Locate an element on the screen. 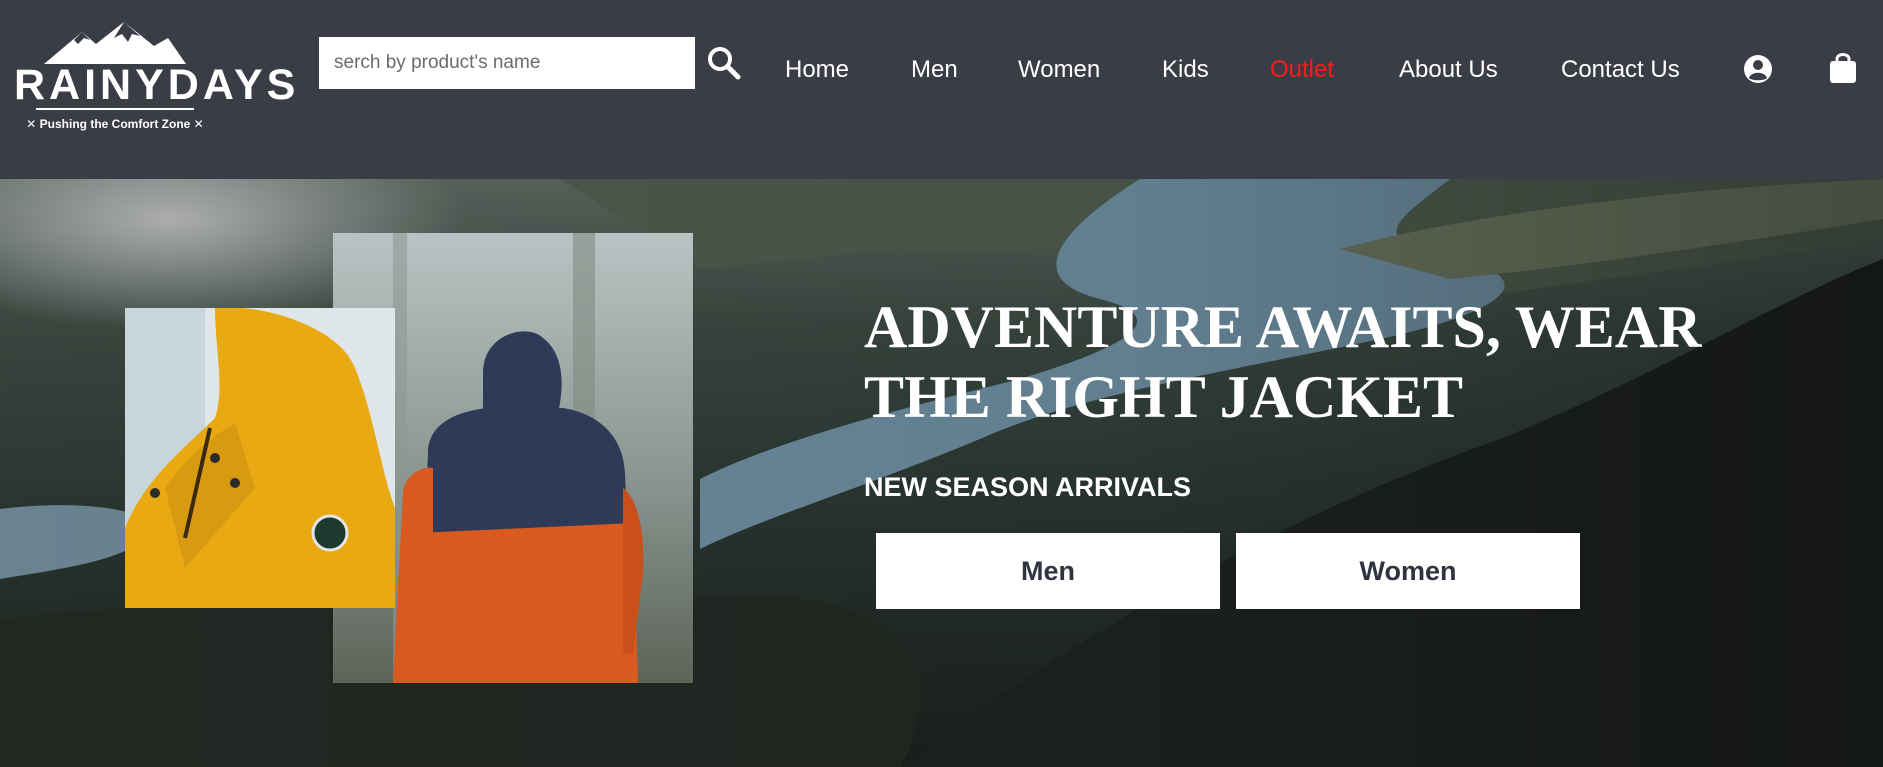 The height and width of the screenshot is (767, 1883). nav-outlet: Outlet is located at coordinates (1302, 70).